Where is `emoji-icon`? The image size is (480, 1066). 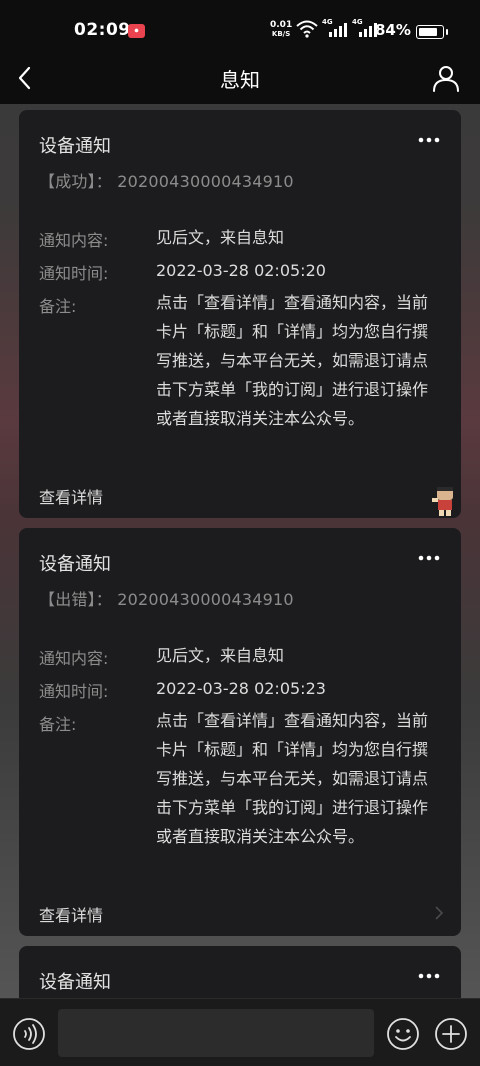
emoji-icon is located at coordinates (403, 1034).